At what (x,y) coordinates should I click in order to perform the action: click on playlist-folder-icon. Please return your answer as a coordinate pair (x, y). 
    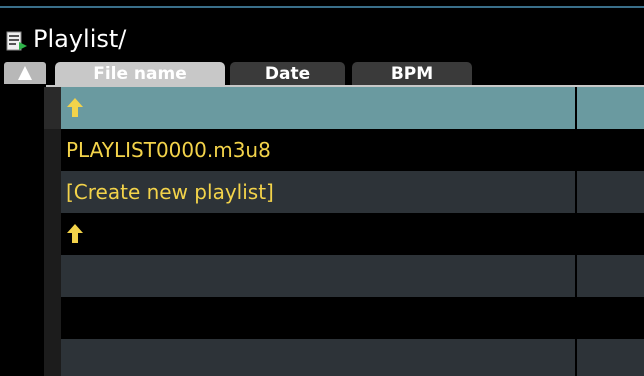
    Looking at the image, I should click on (16, 41).